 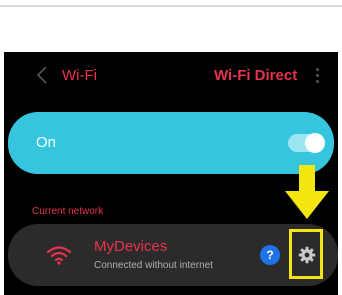 I want to click on wifi-signal-icon, so click(x=59, y=255).